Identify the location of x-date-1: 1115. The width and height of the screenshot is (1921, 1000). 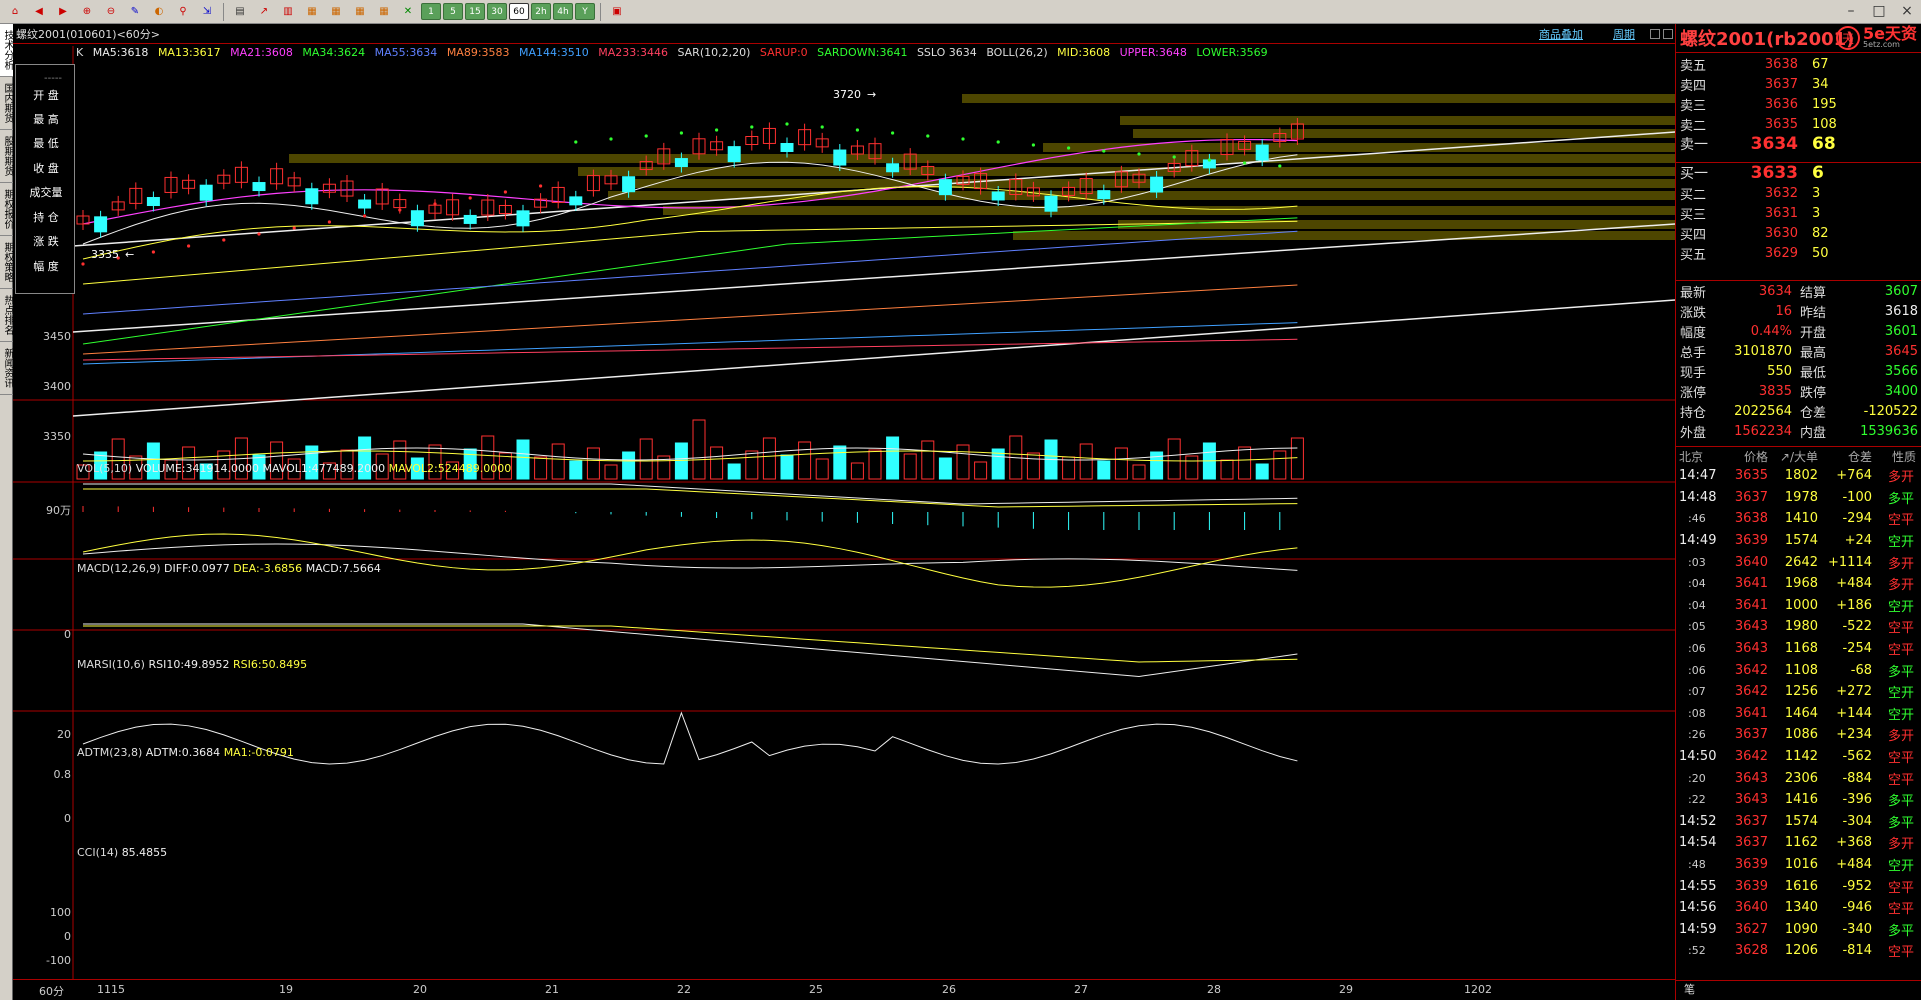
(111, 989).